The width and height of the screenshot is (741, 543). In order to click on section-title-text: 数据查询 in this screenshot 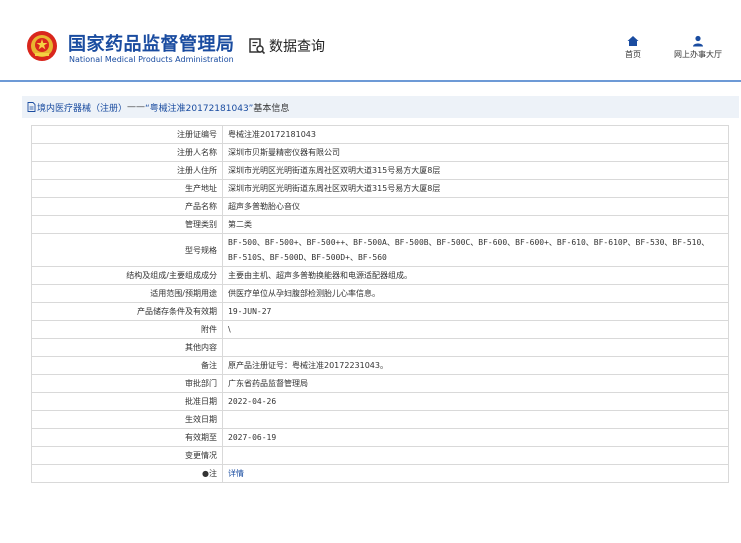, I will do `click(297, 47)`.